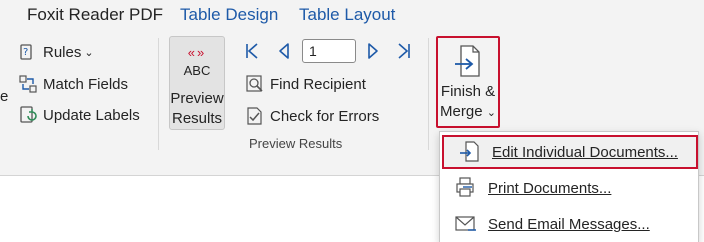 This screenshot has width=704, height=242. Describe the element at coordinates (91, 115) in the screenshot. I see `update-labels-label: Update Labels` at that location.